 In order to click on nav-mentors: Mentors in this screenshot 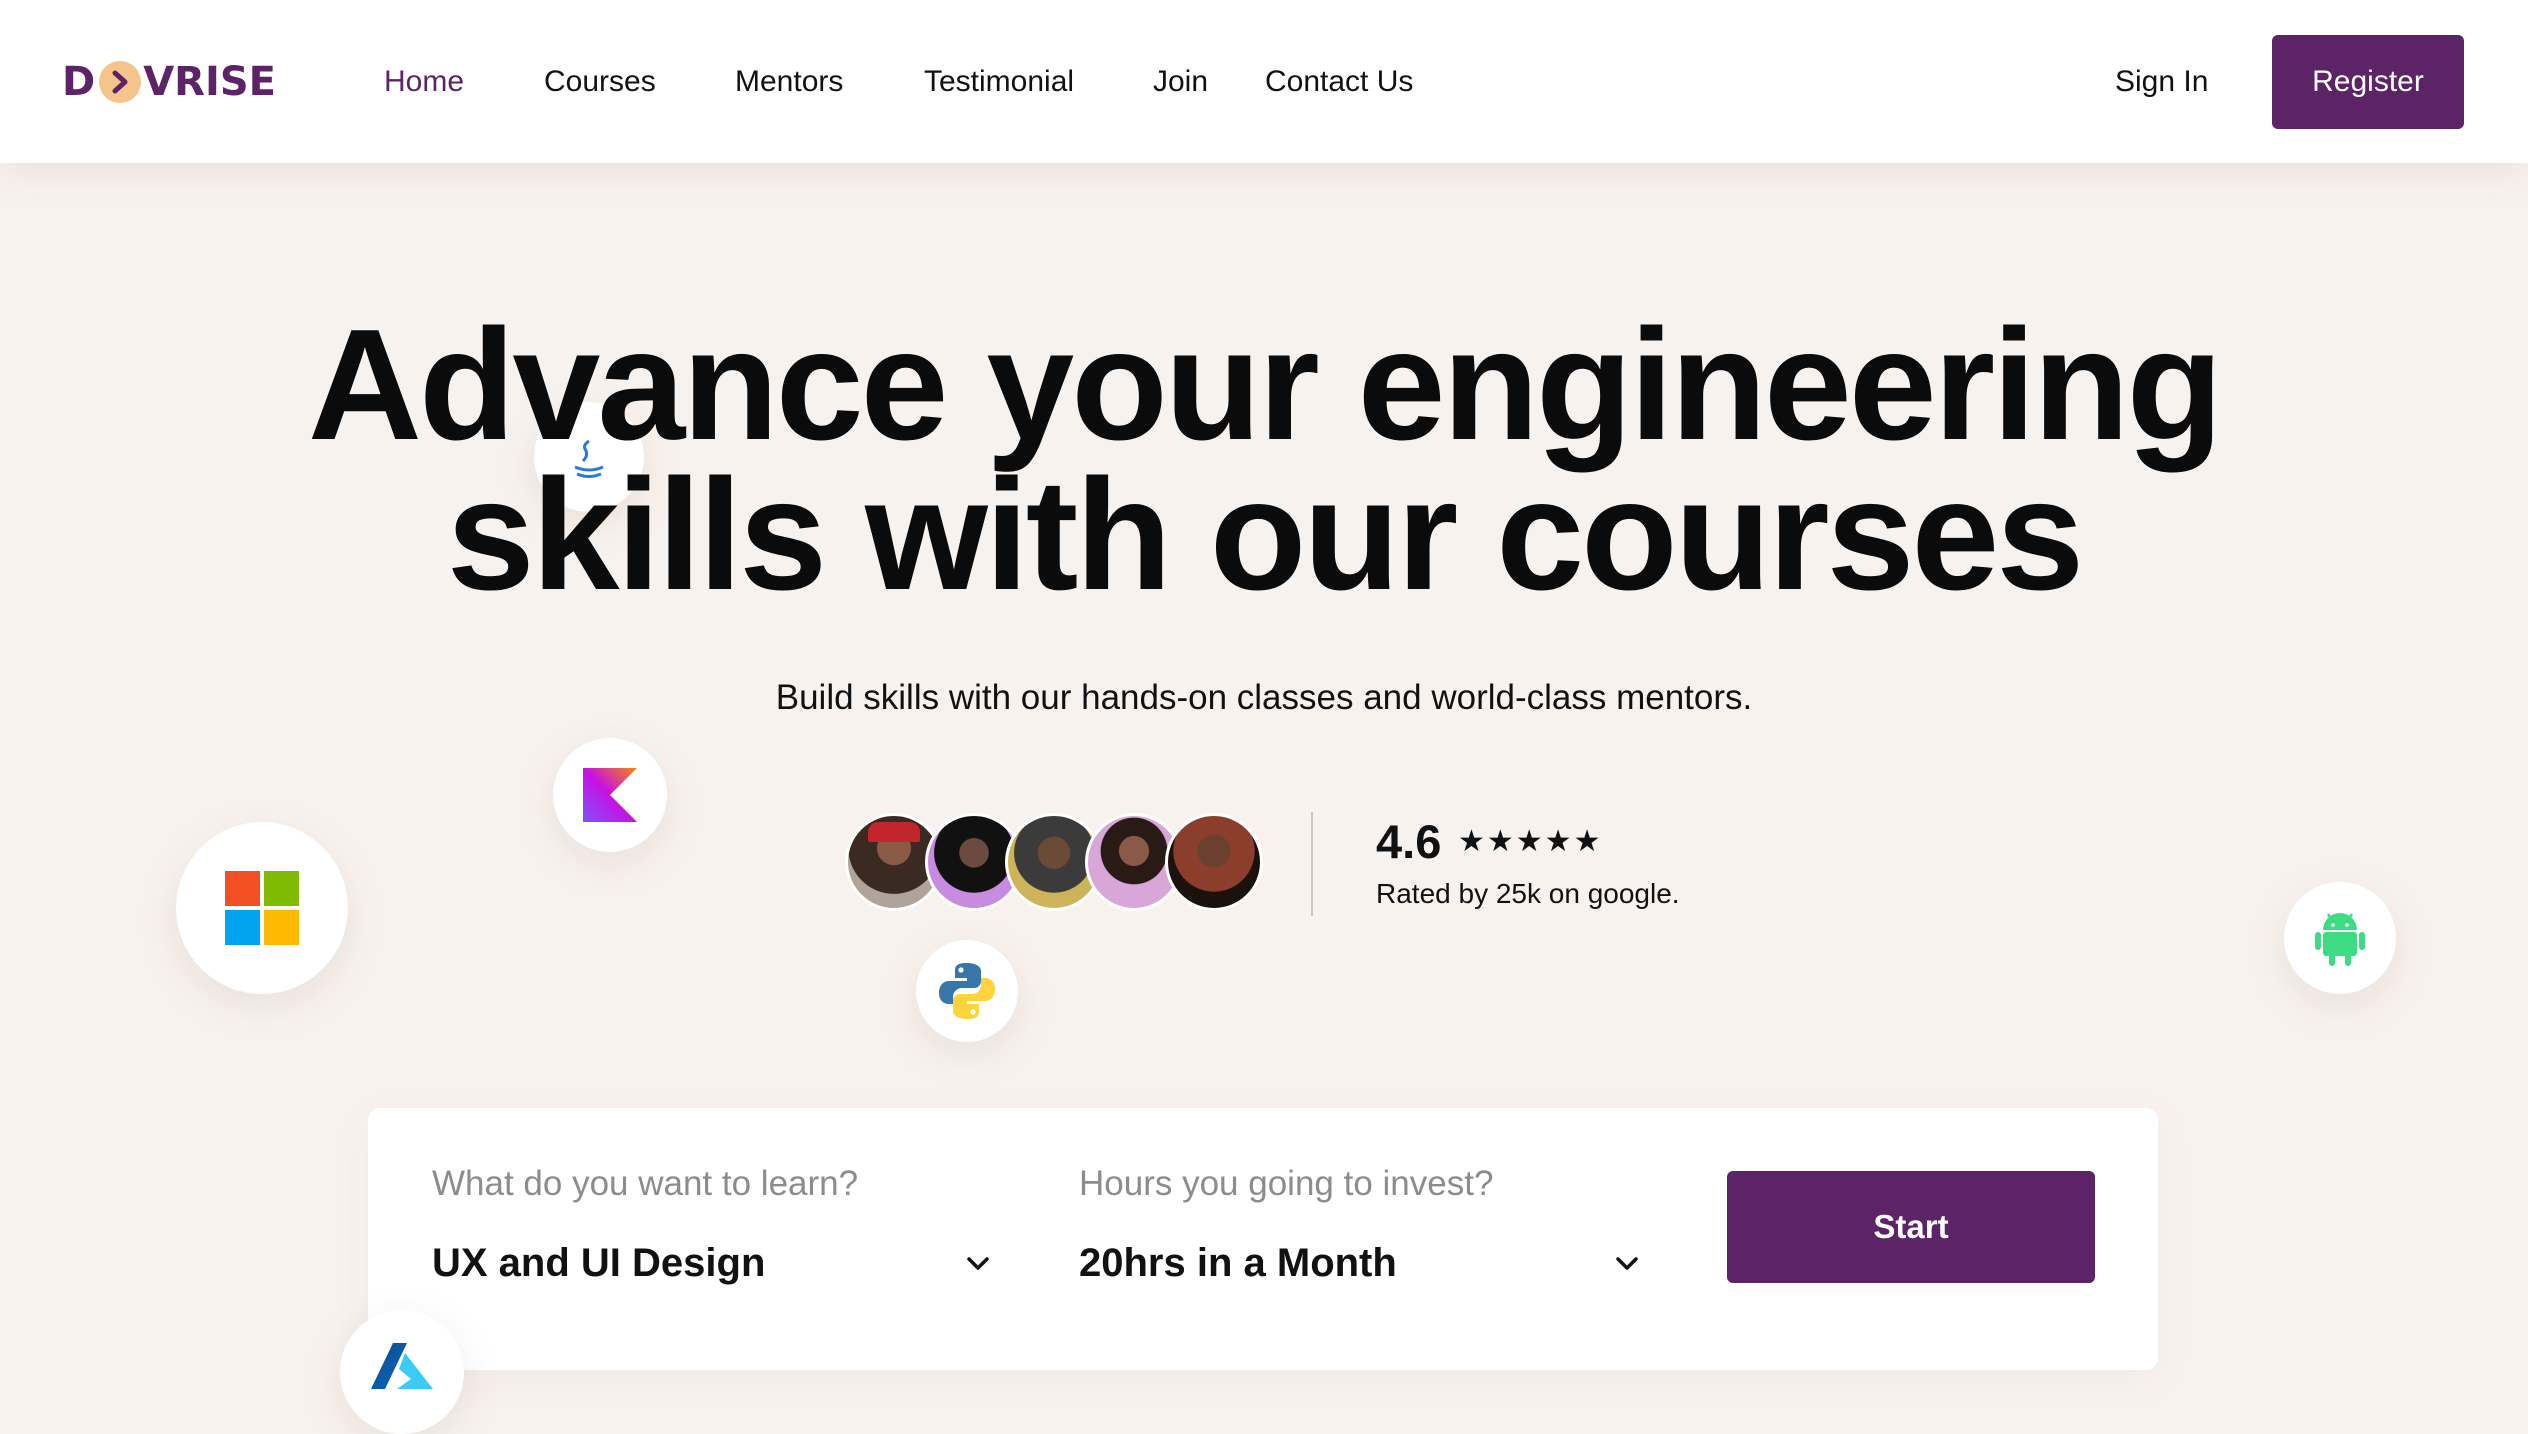, I will do `click(789, 82)`.